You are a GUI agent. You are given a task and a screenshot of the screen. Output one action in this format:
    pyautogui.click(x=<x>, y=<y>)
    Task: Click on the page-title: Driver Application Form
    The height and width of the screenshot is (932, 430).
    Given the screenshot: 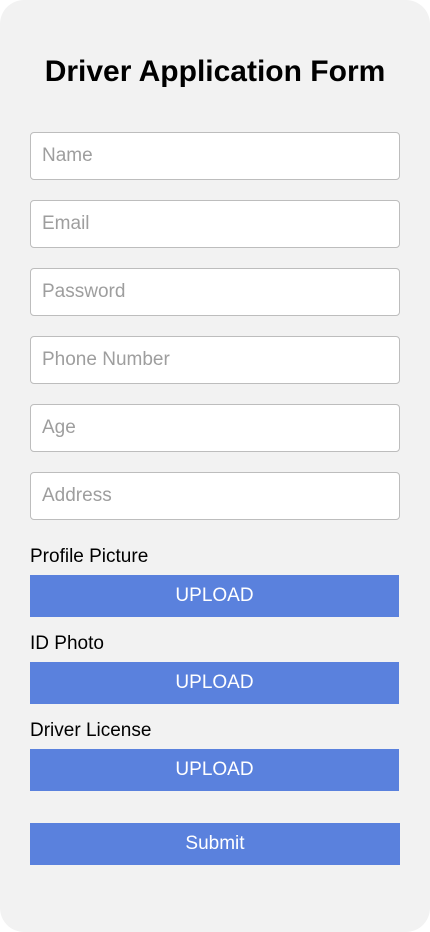 What is the action you would take?
    pyautogui.click(x=215, y=71)
    